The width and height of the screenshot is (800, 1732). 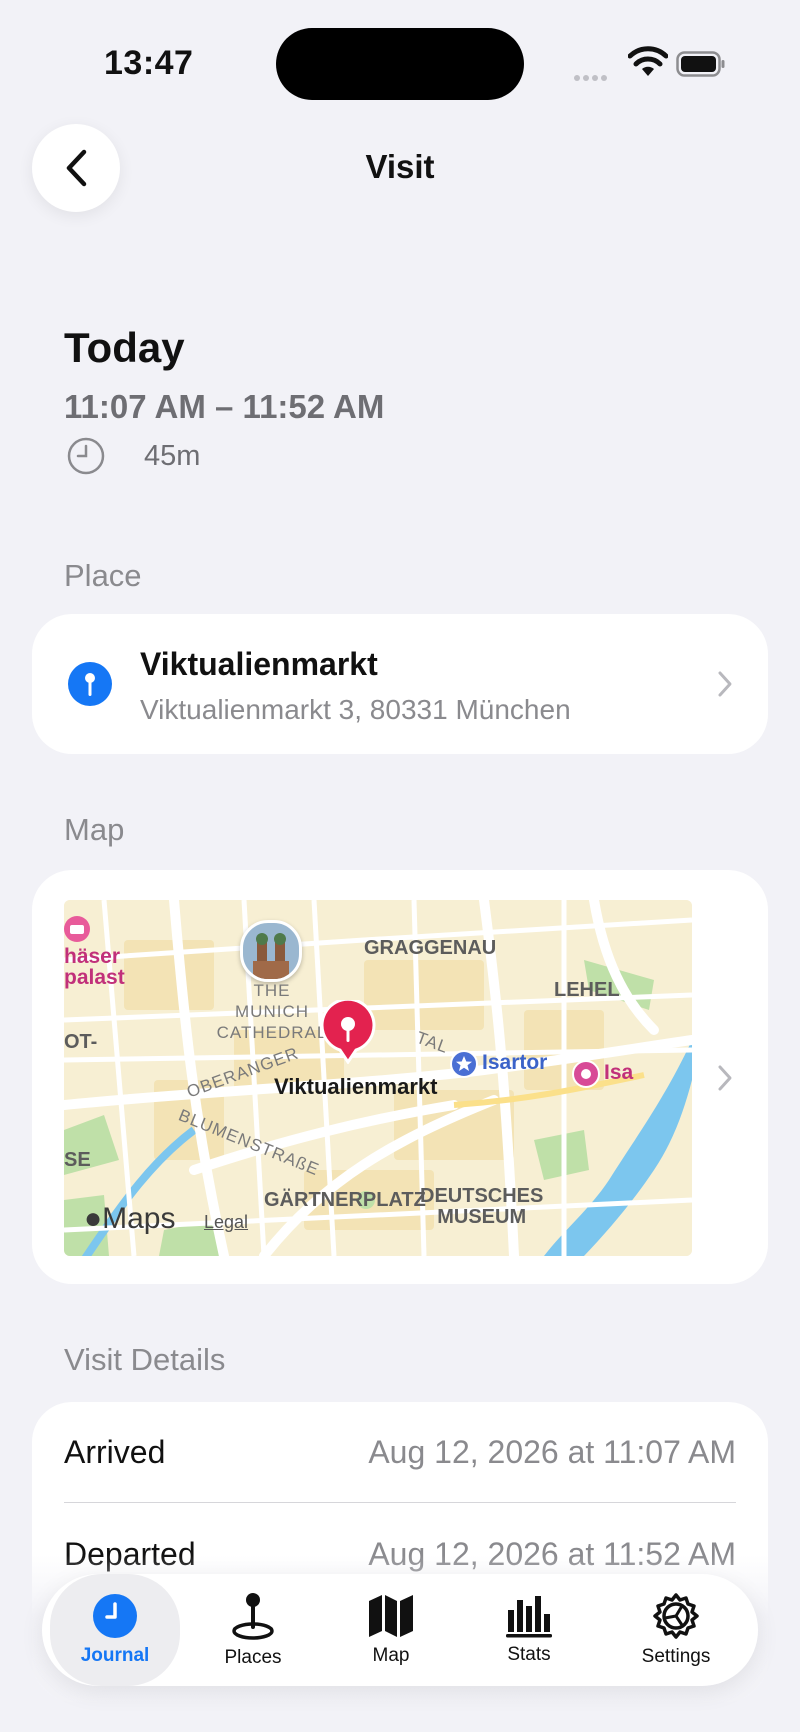 I want to click on section-label-map: Map, so click(x=94, y=829).